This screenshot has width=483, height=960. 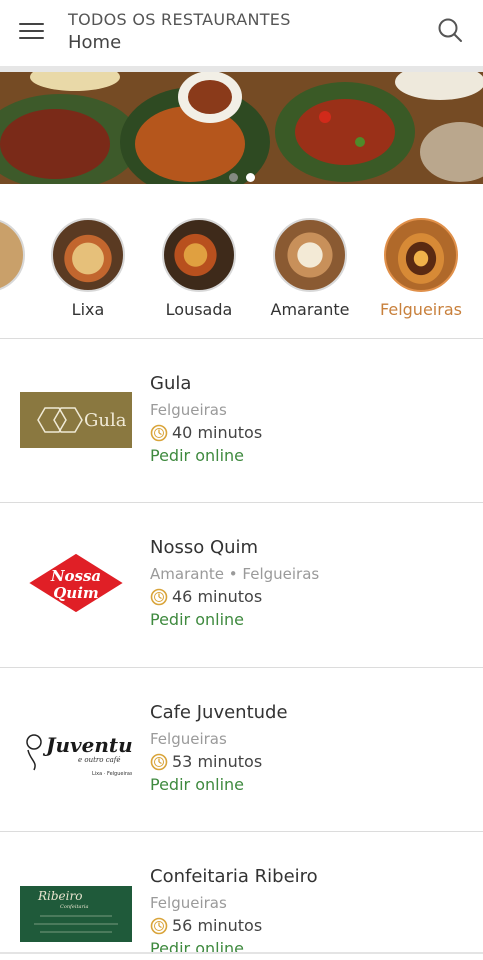 I want to click on bottom-edge, so click(x=241, y=953).